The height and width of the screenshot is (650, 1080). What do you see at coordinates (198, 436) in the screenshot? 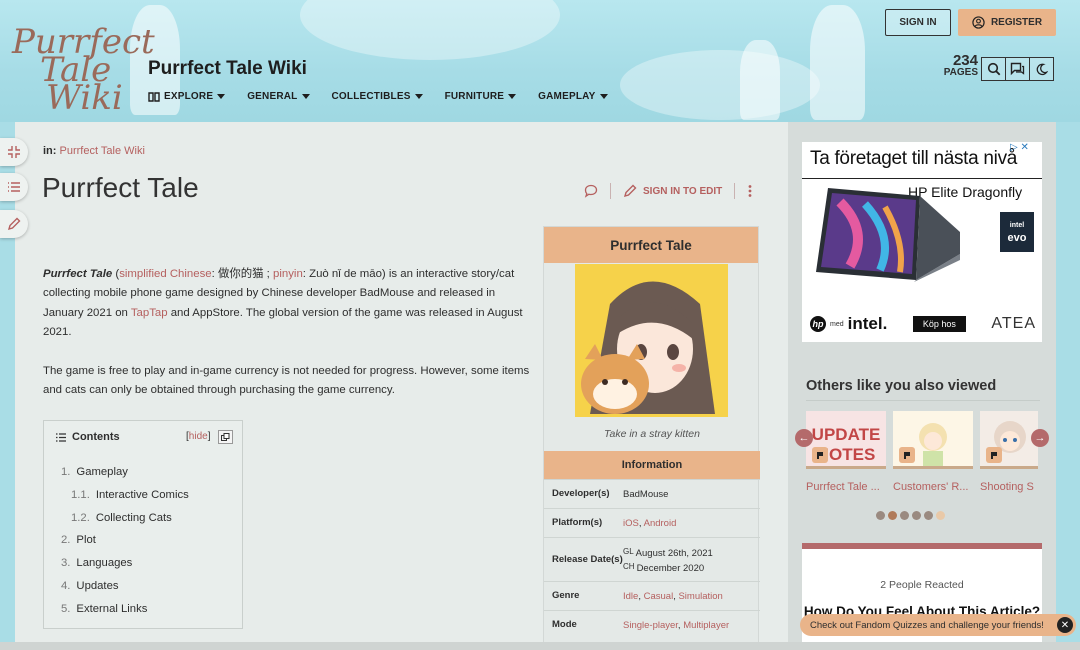
I see `toc-hide-link: hide` at bounding box center [198, 436].